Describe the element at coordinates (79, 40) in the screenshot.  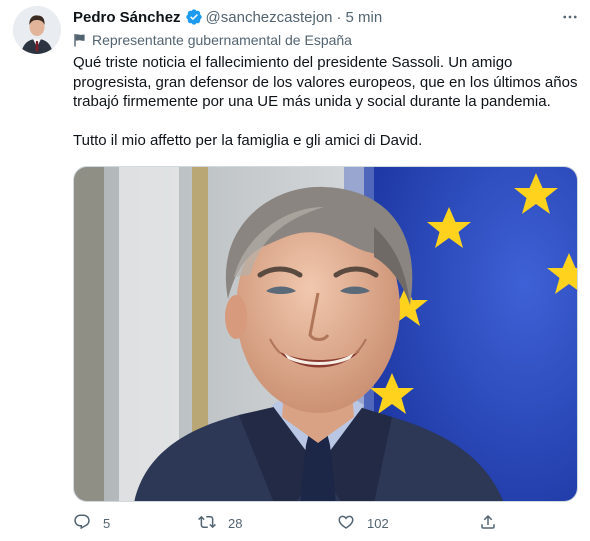
I see `government-flag-icon` at that location.